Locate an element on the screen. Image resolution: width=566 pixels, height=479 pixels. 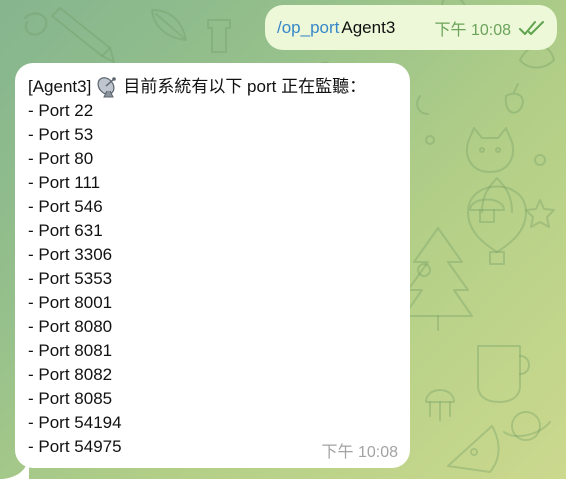
port-list-item: - Port 8081 is located at coordinates (70, 350).